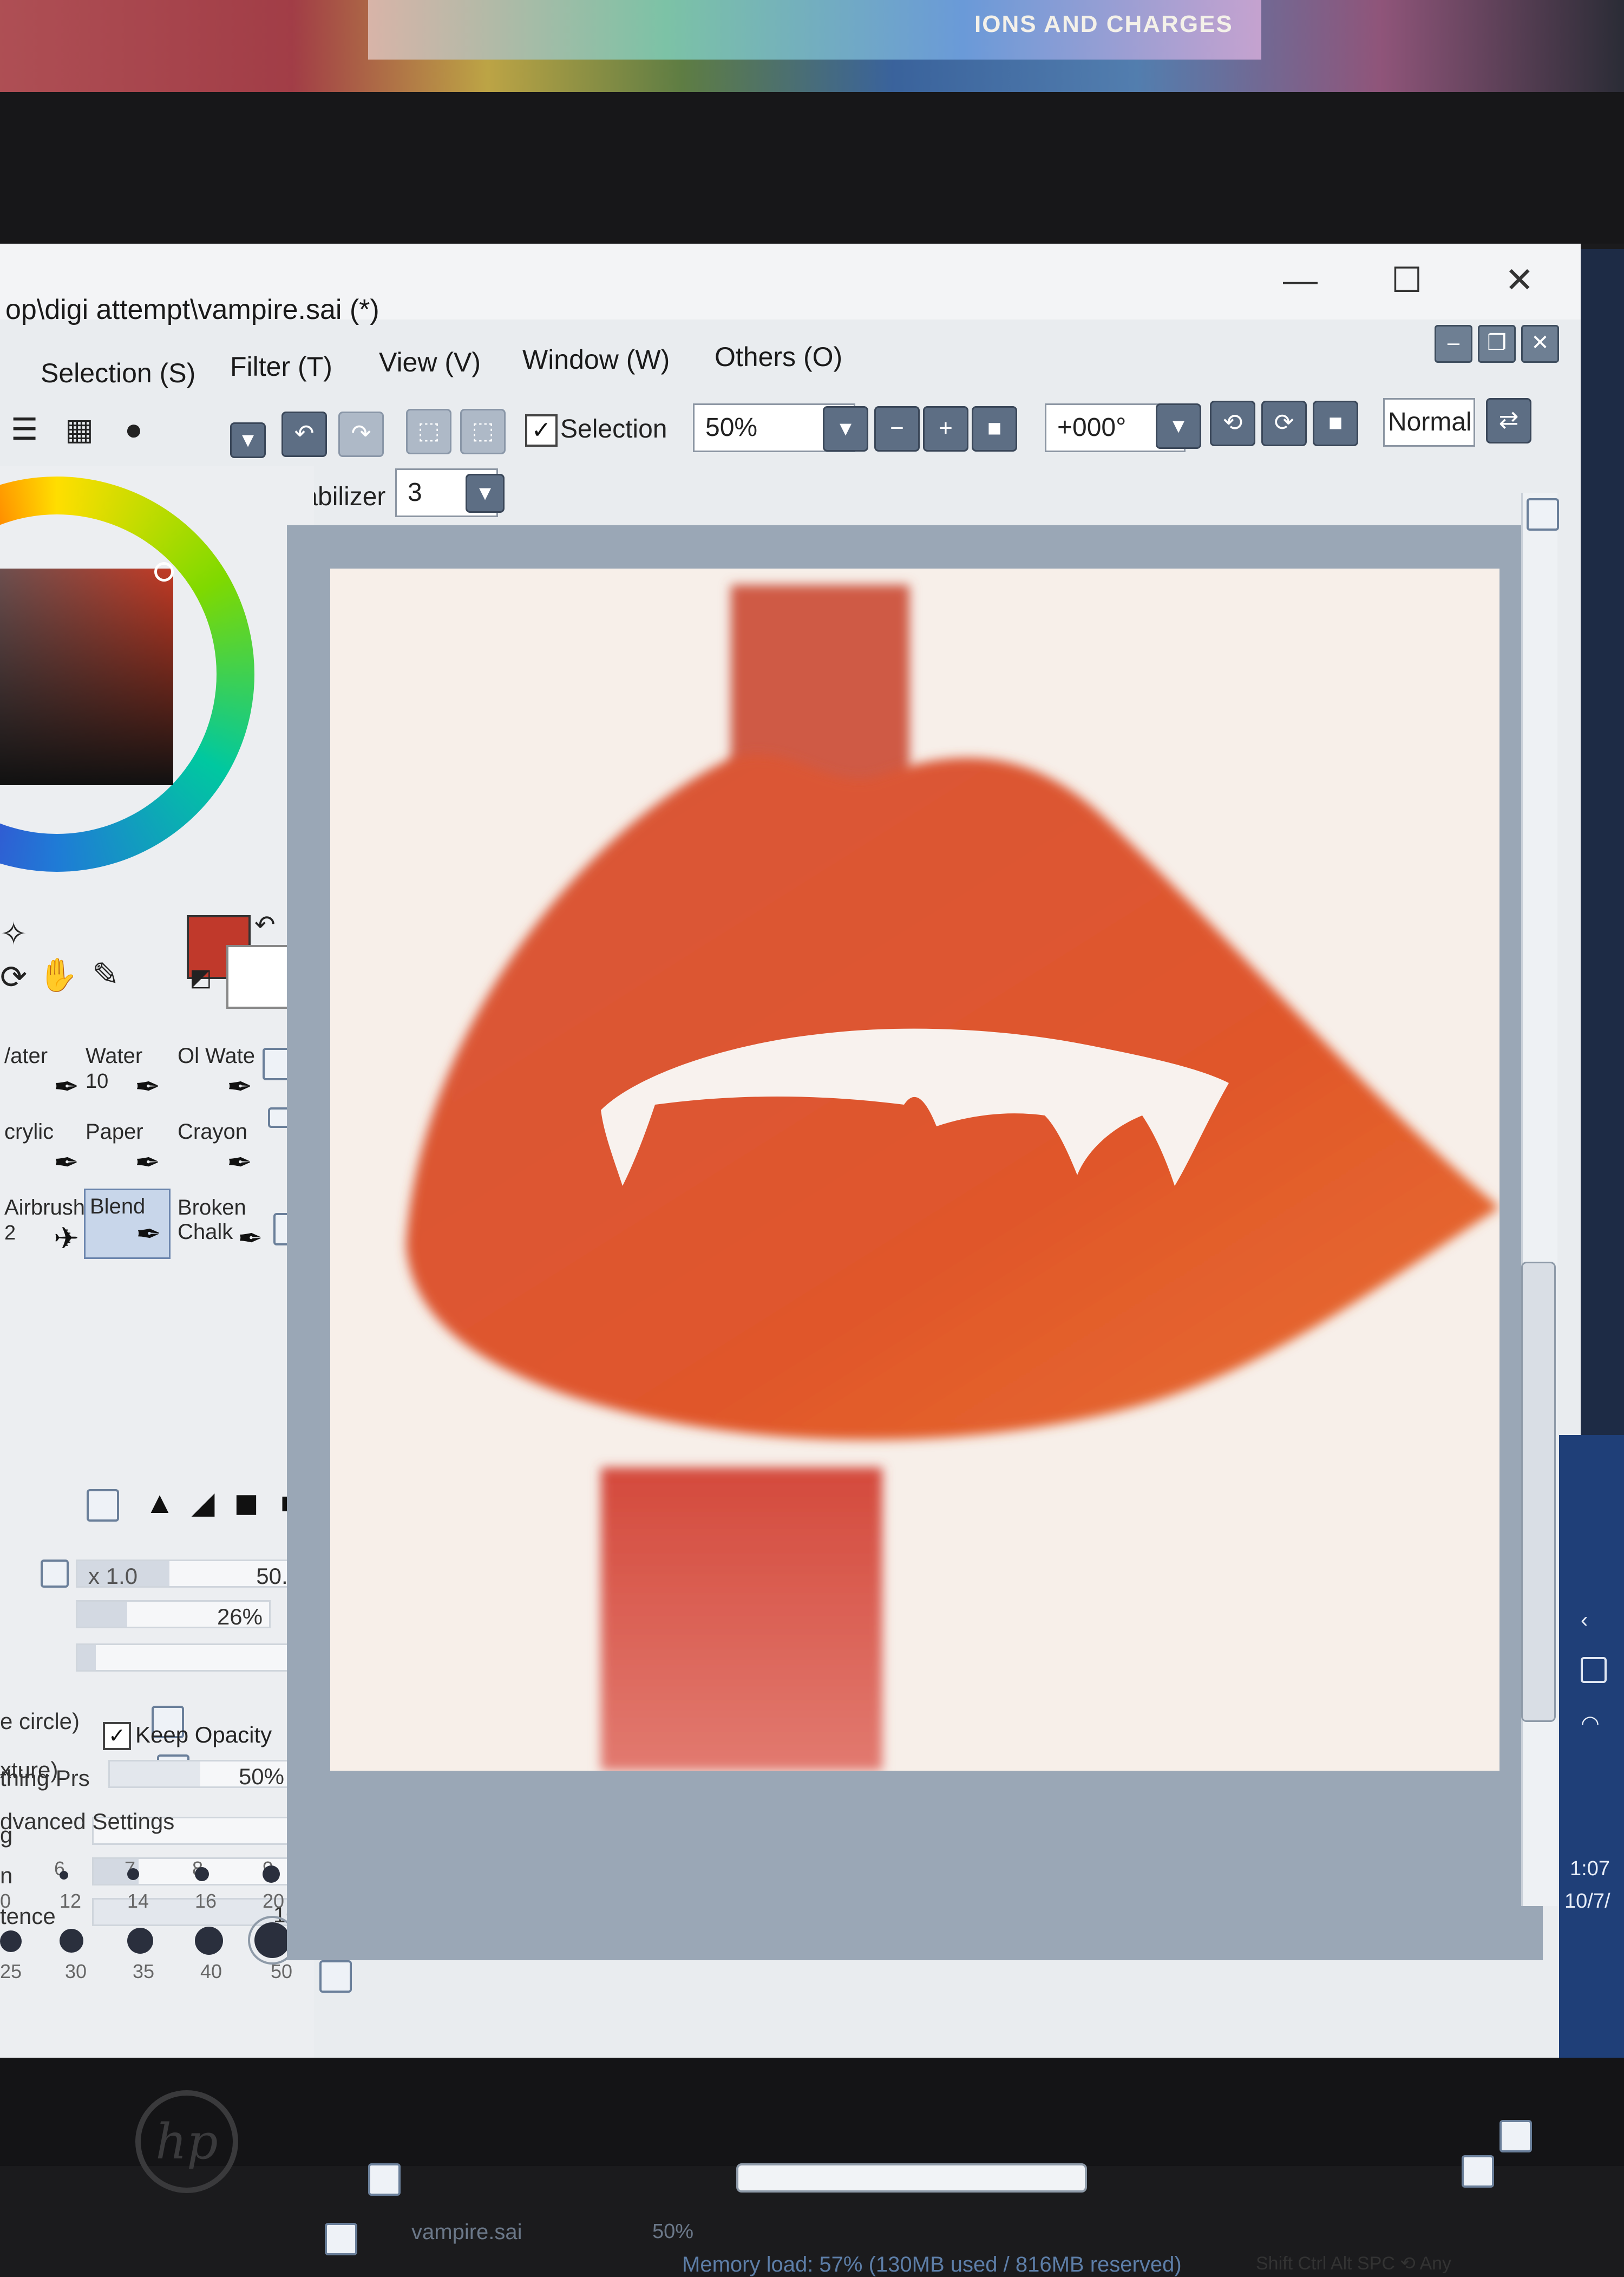 The height and width of the screenshot is (2277, 1624). I want to click on redo-button: ↷, so click(361, 434).